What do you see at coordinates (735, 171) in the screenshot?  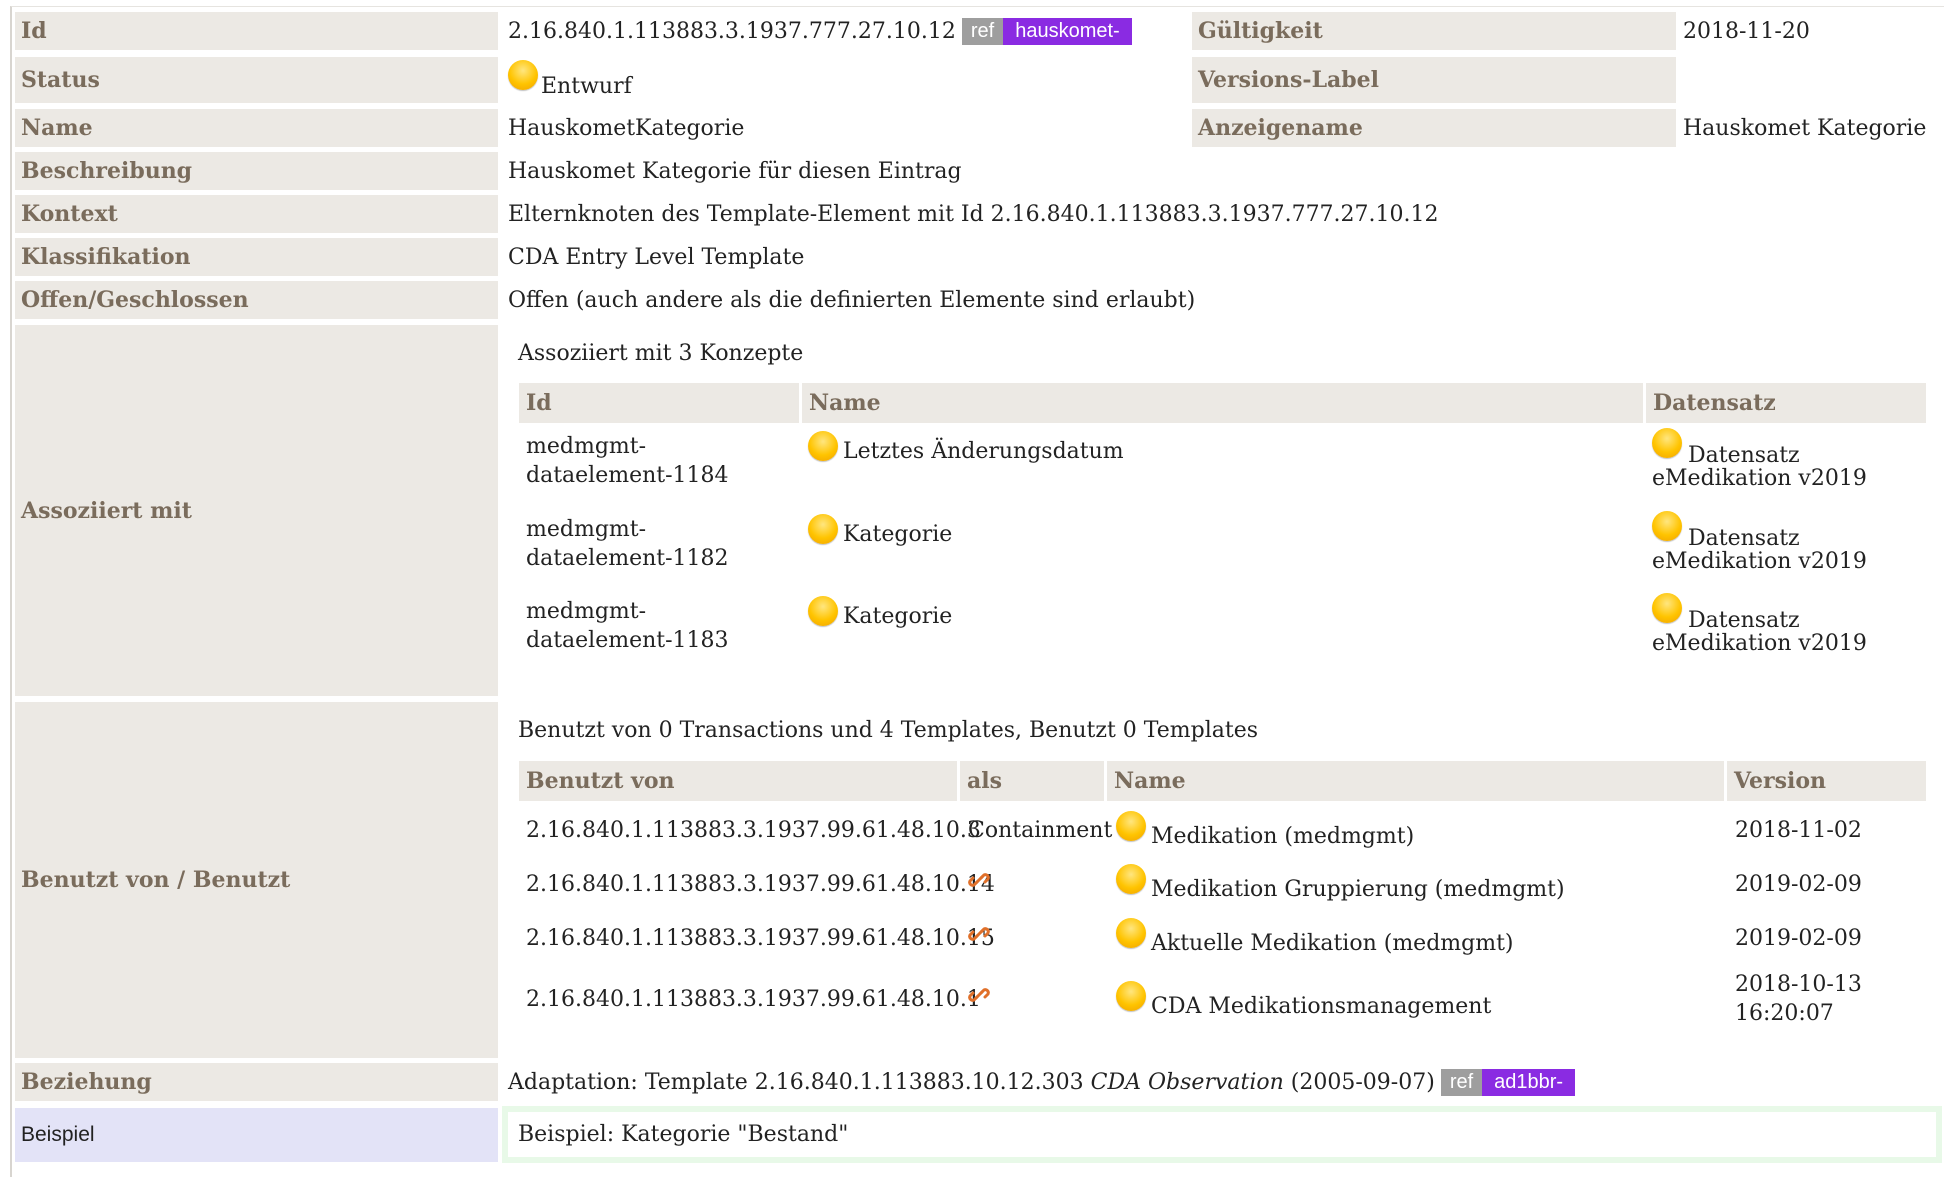 I see `description-value: Hauskomet Kategorie für diesen Eintrag` at bounding box center [735, 171].